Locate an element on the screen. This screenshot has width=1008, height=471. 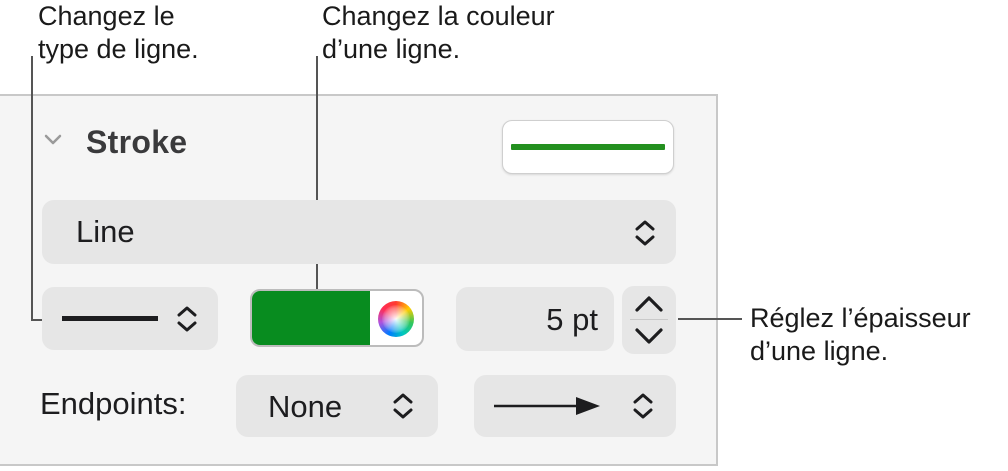
stroke-preview-line is located at coordinates (588, 147).